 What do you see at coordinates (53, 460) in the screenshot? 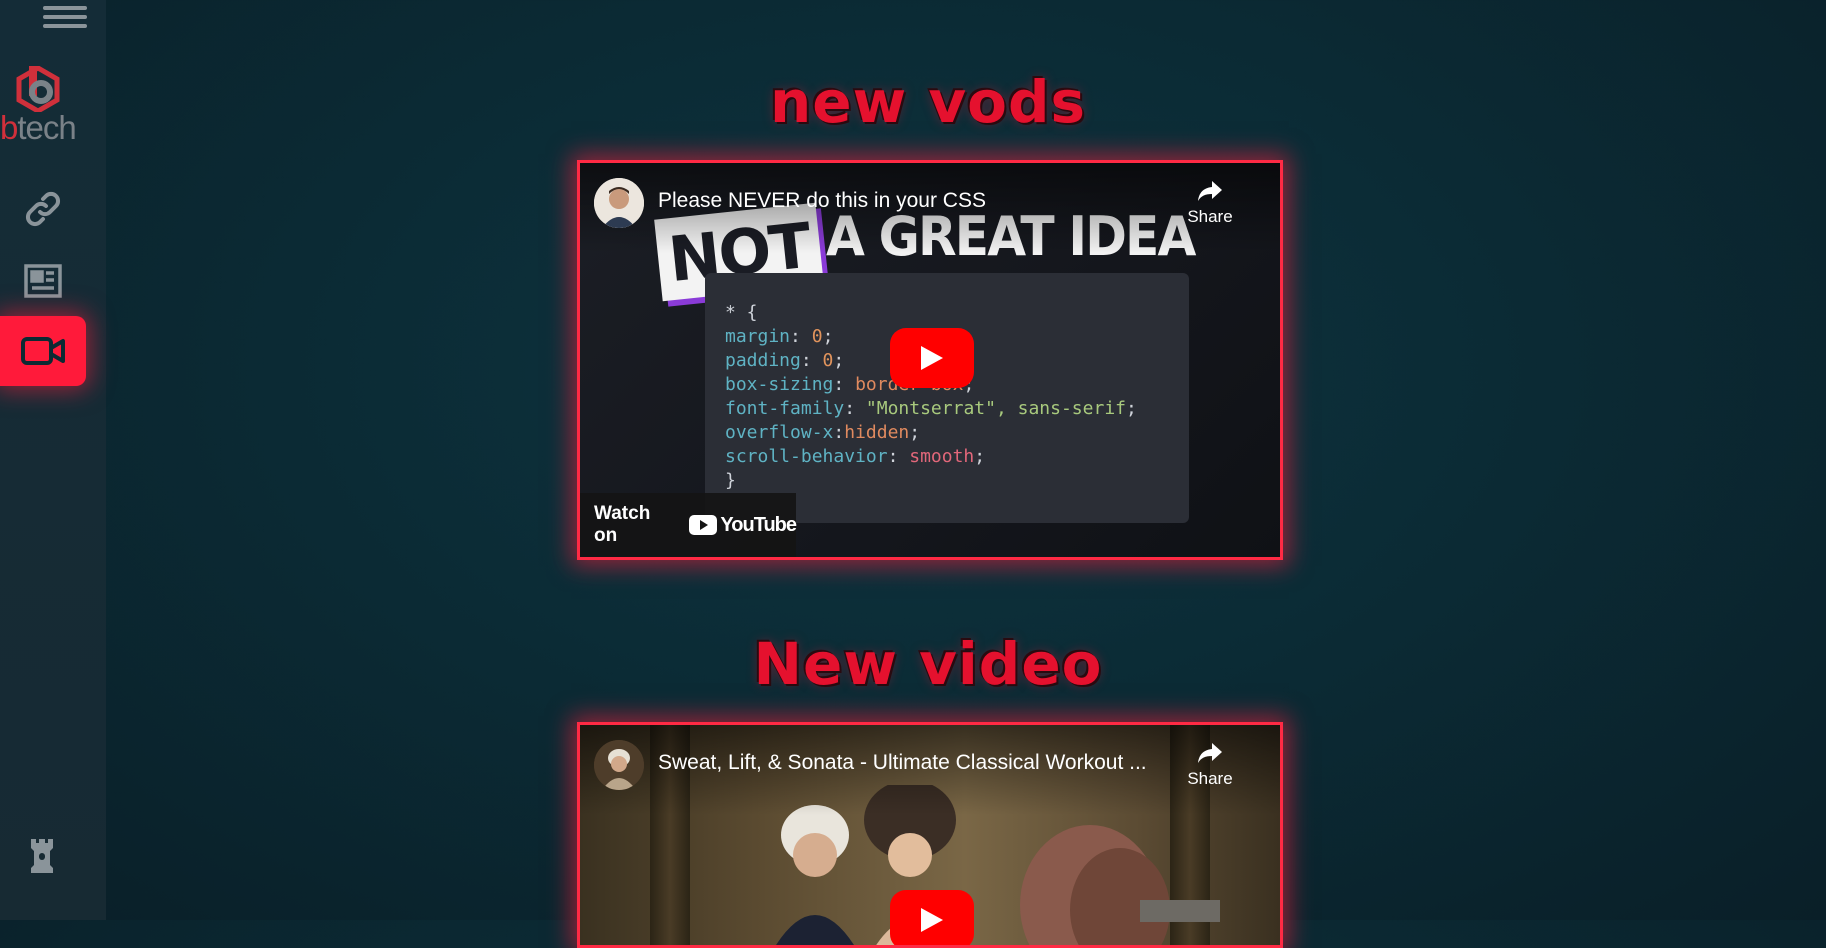
I see `sidebar: btech` at bounding box center [53, 460].